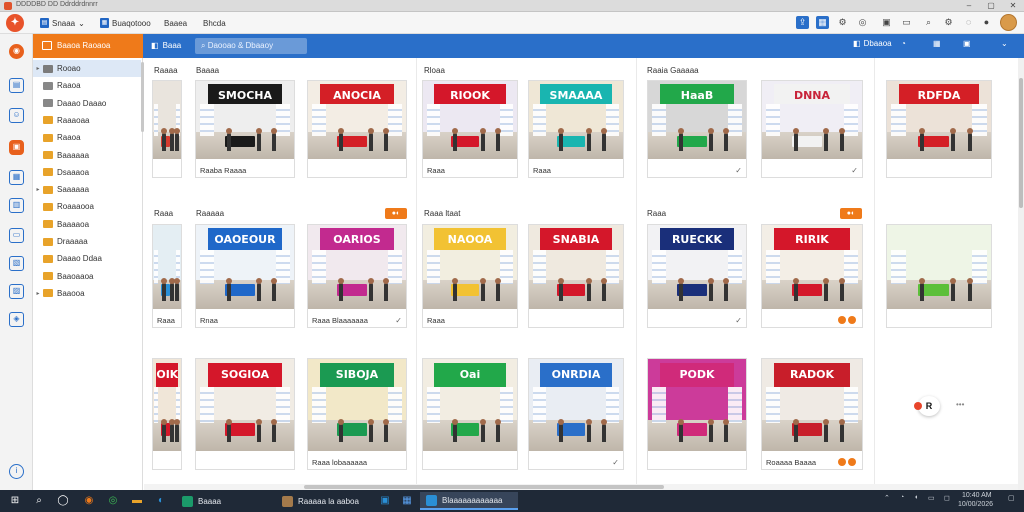  What do you see at coordinates (822, 22) in the screenshot?
I see `grid-view-icon: ▦` at bounding box center [822, 22].